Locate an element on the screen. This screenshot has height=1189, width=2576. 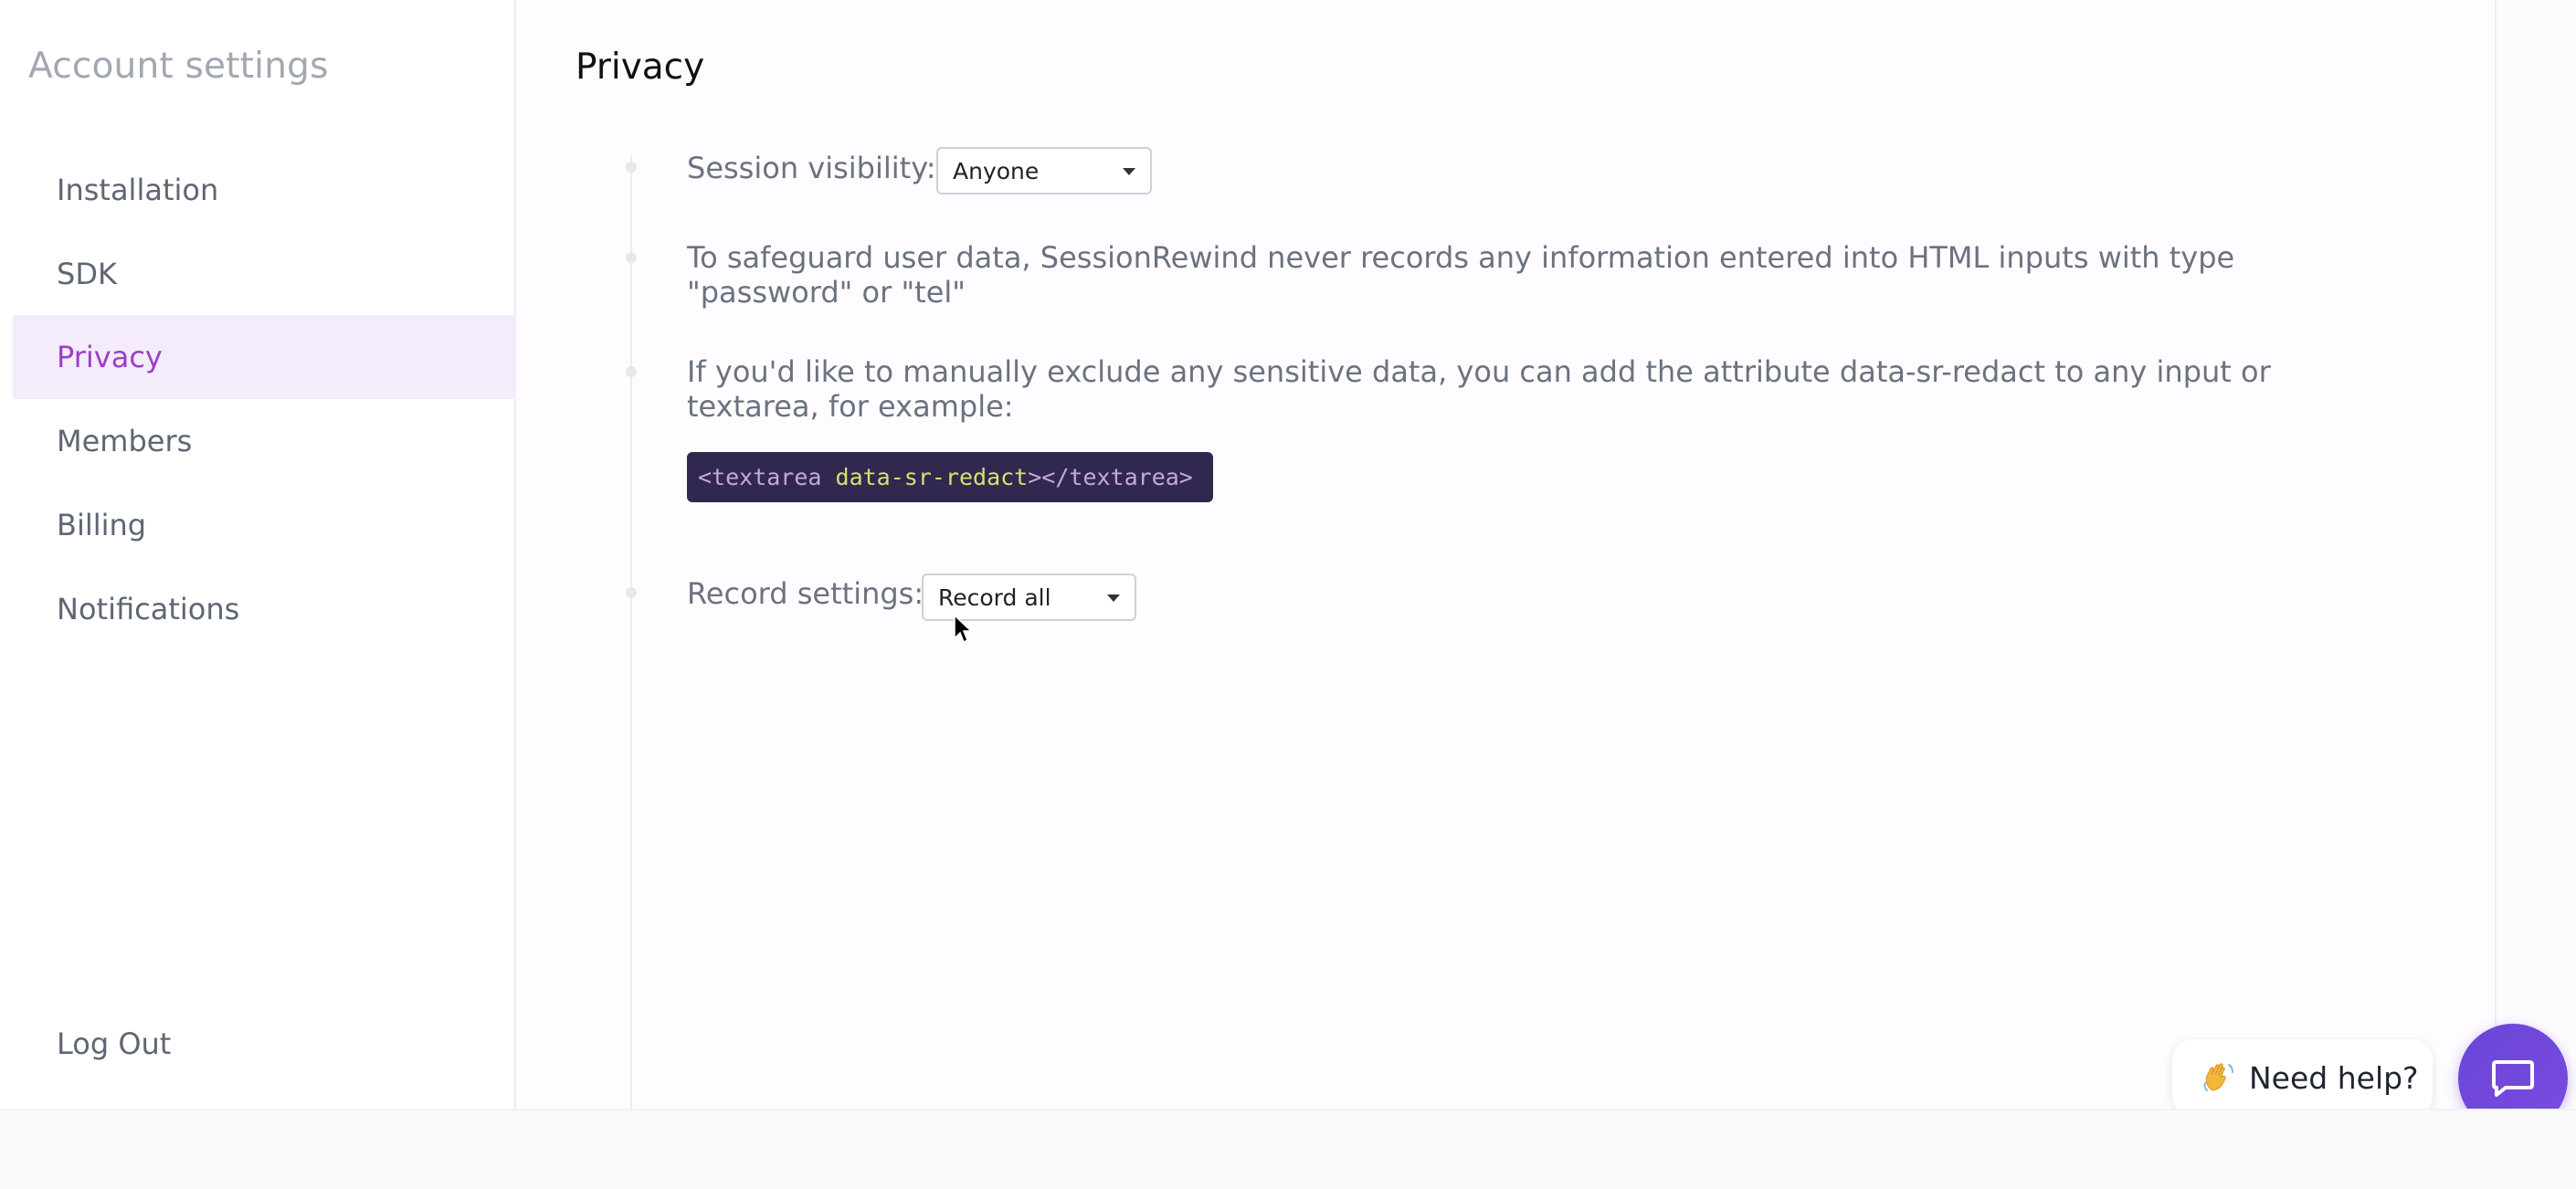
code-close-tag: ></textarea> is located at coordinates (1110, 477).